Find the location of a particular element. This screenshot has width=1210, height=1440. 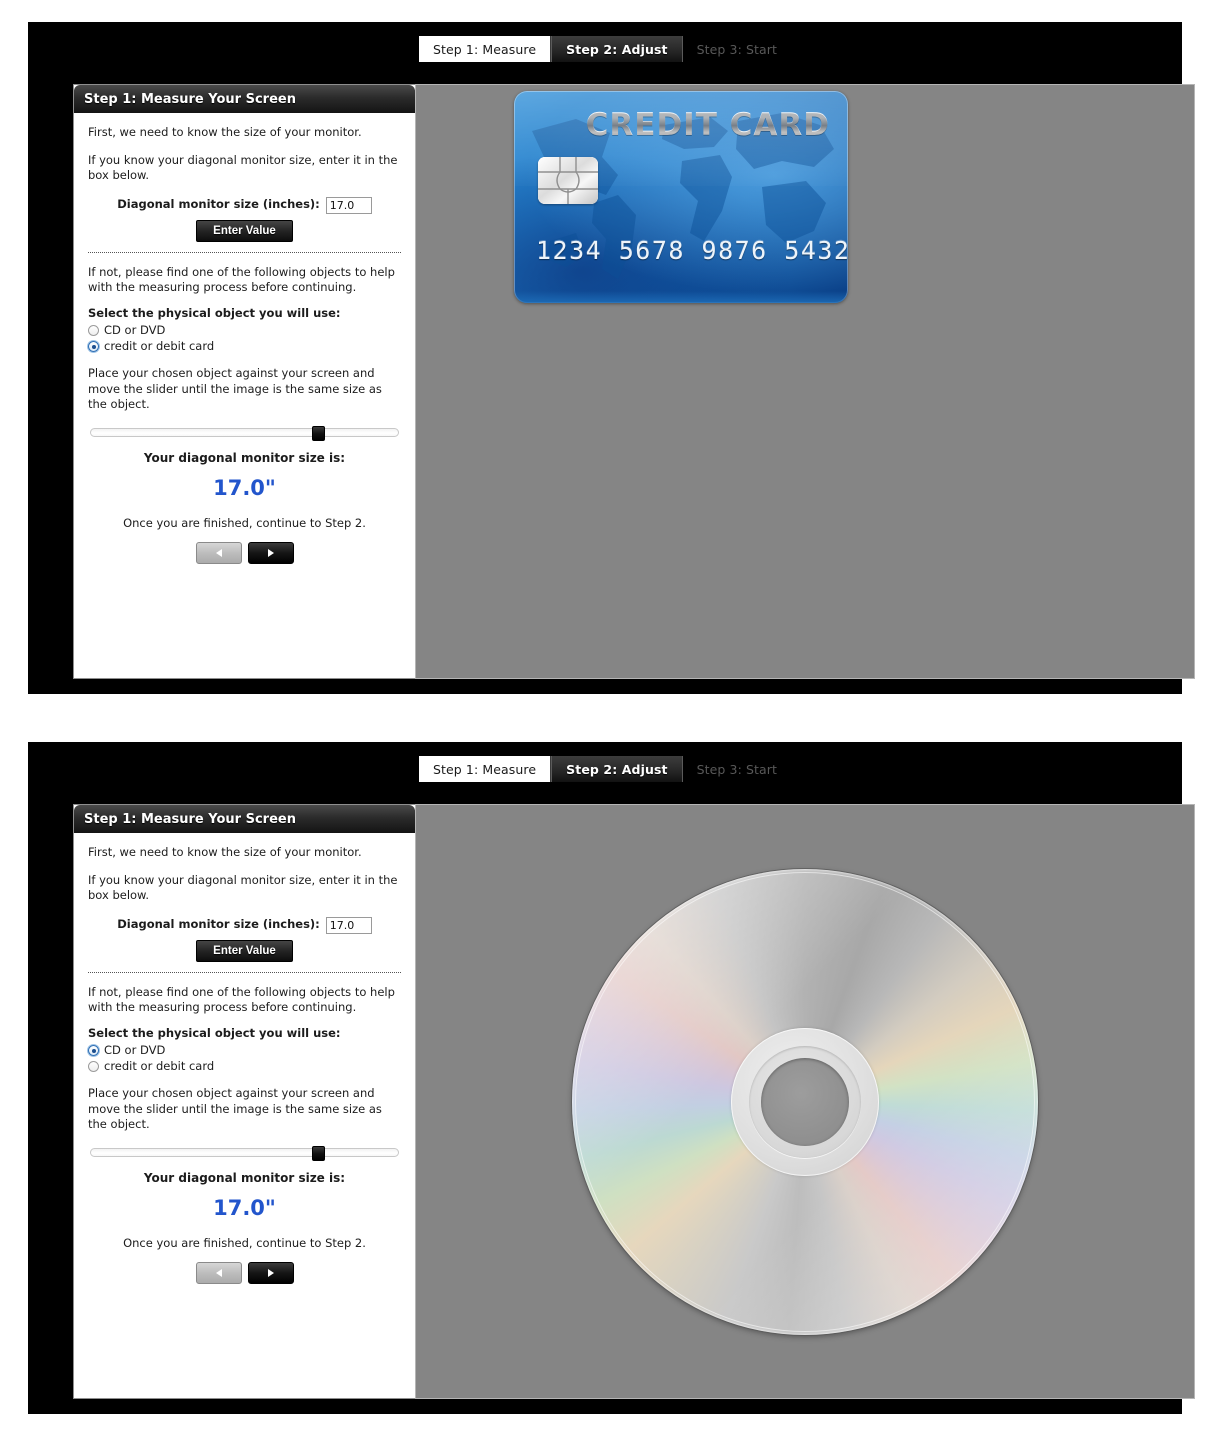

monitor-size-field-row-1: Diagonal monitor size (inches): is located at coordinates (244, 205).